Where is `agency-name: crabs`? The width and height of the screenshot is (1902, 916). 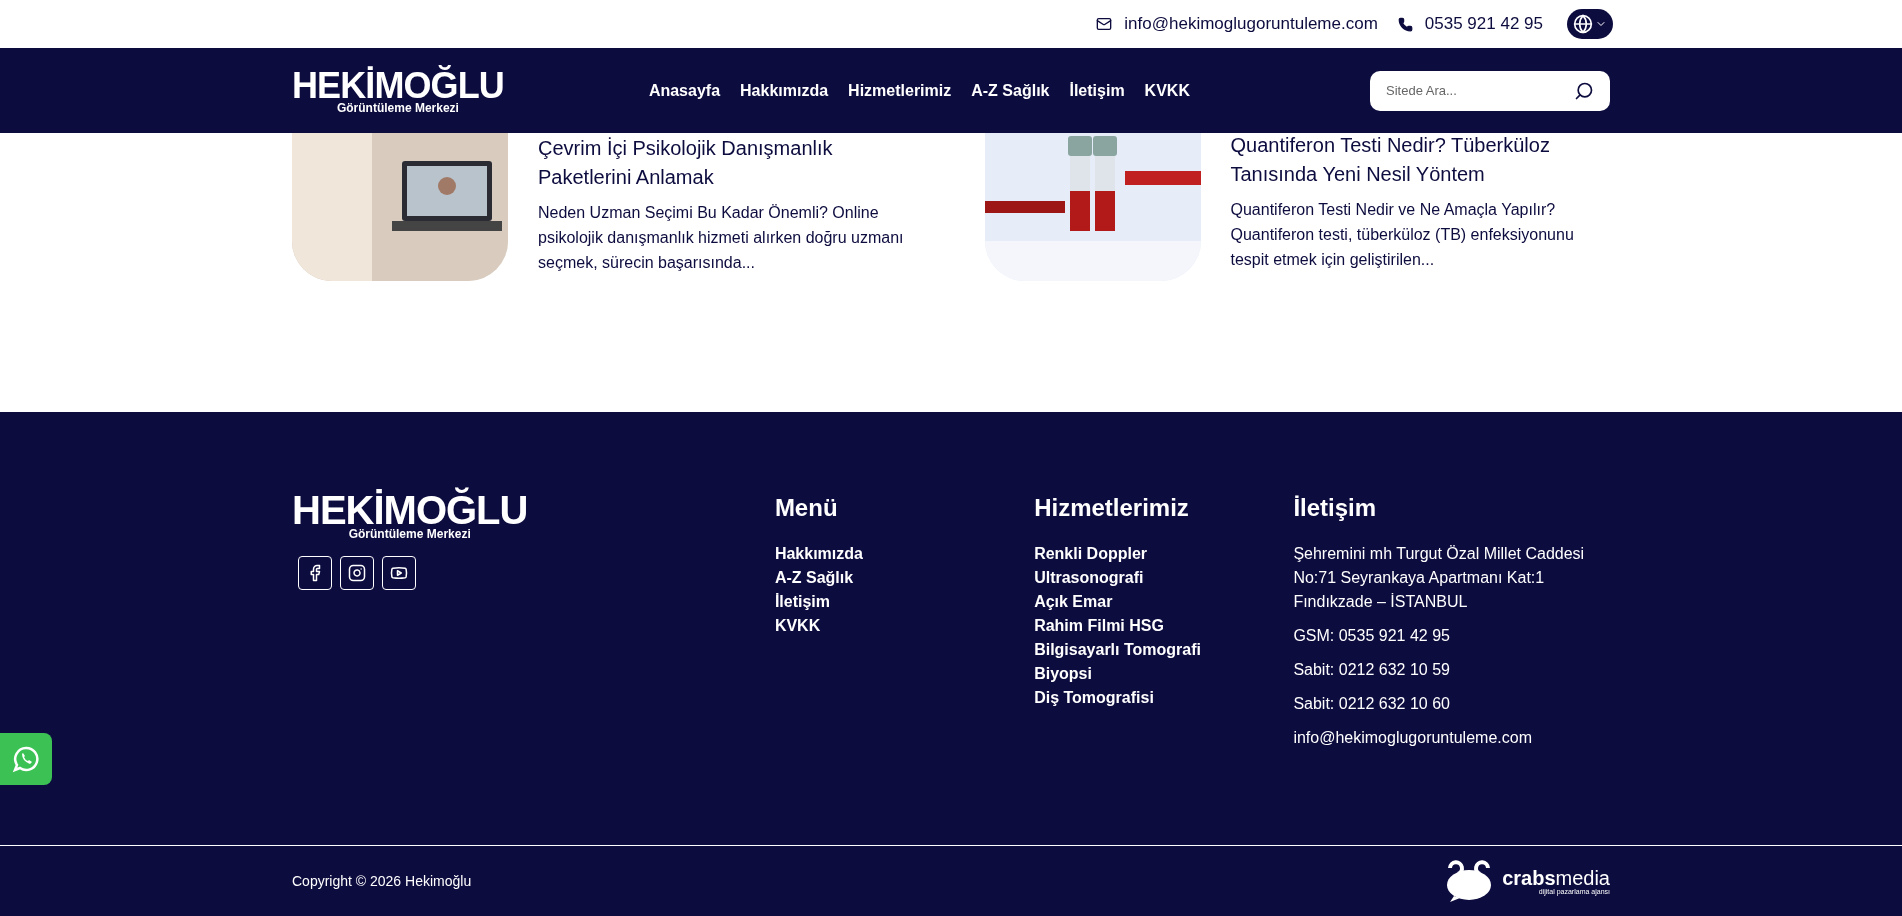
agency-name: crabs is located at coordinates (1529, 877).